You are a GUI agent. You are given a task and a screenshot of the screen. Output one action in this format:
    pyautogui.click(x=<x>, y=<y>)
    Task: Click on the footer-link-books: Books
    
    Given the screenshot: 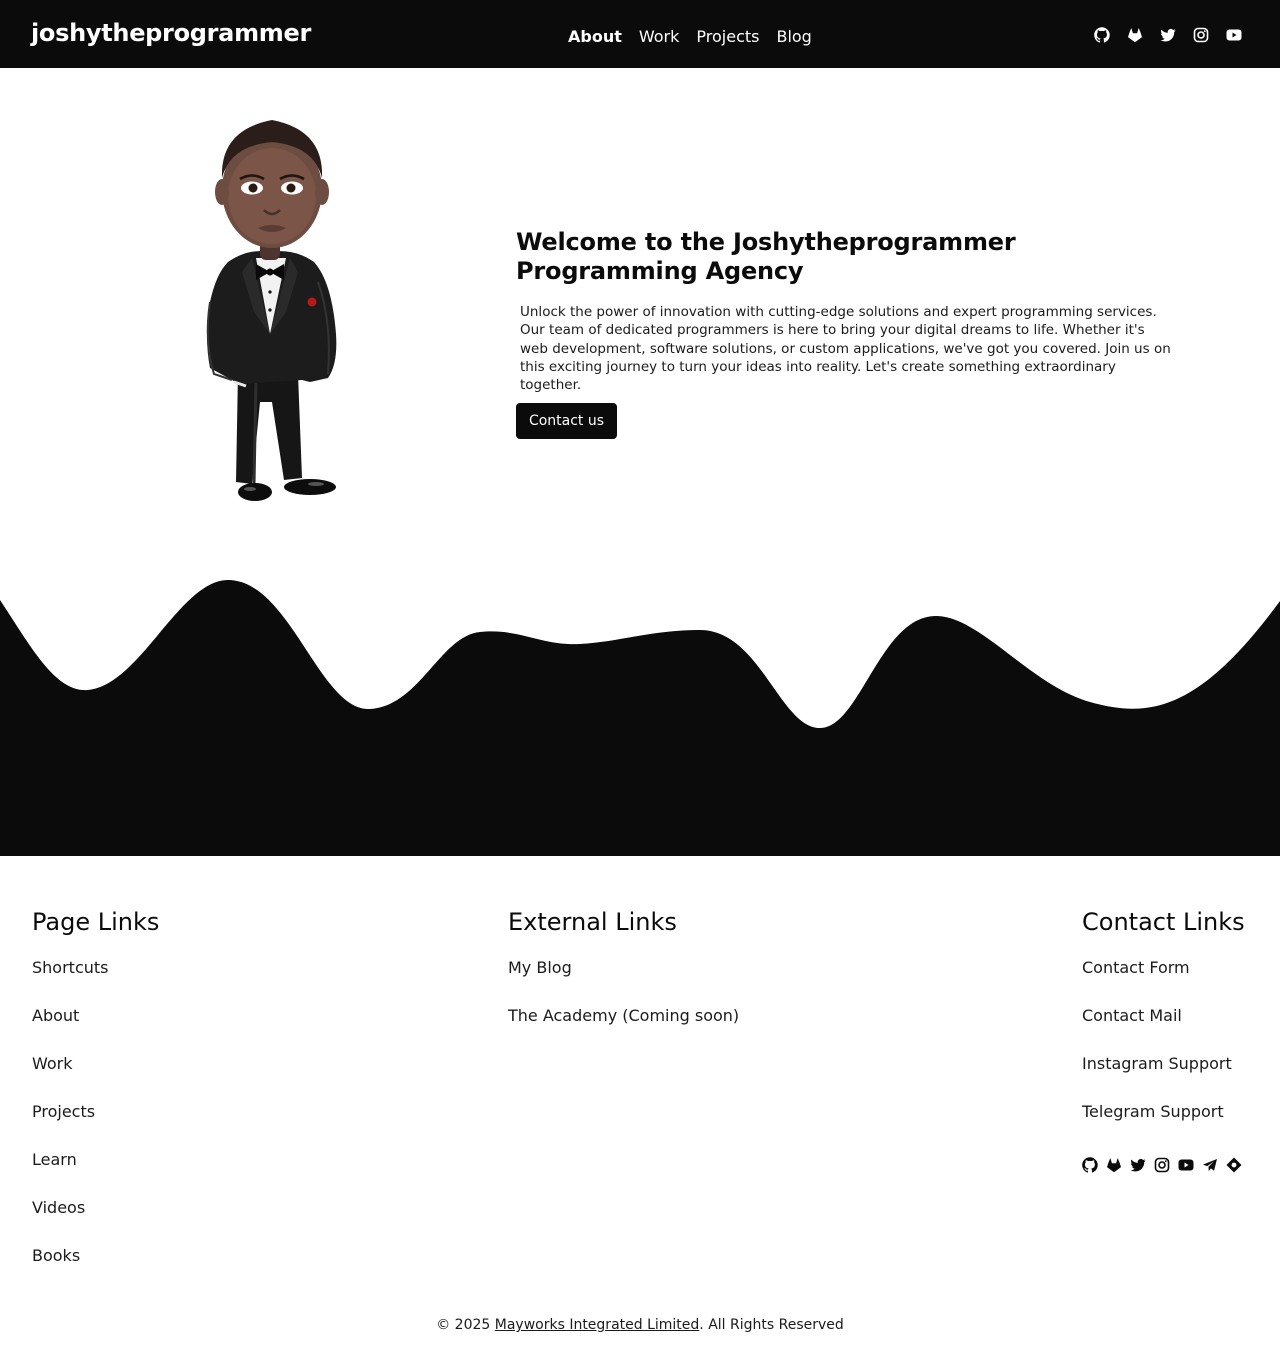 What is the action you would take?
    pyautogui.click(x=56, y=1255)
    